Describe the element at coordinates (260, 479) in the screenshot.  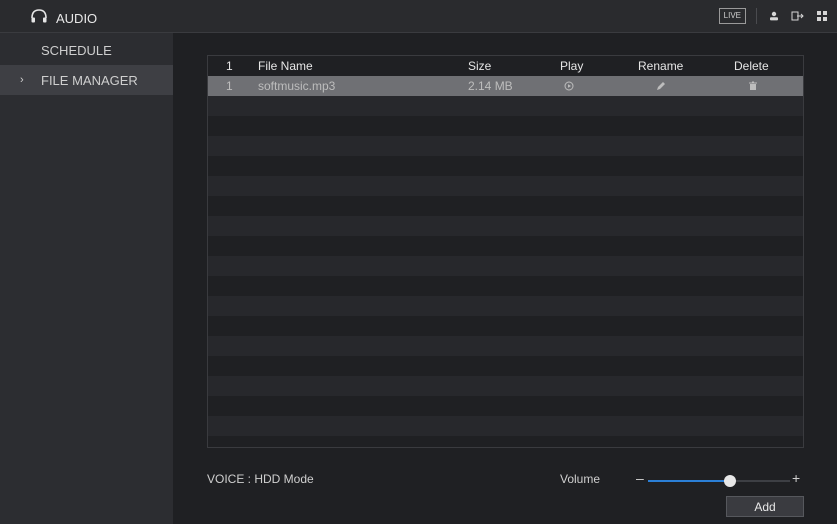
I see `voice-mode-text: VOICE : HDD Mode` at that location.